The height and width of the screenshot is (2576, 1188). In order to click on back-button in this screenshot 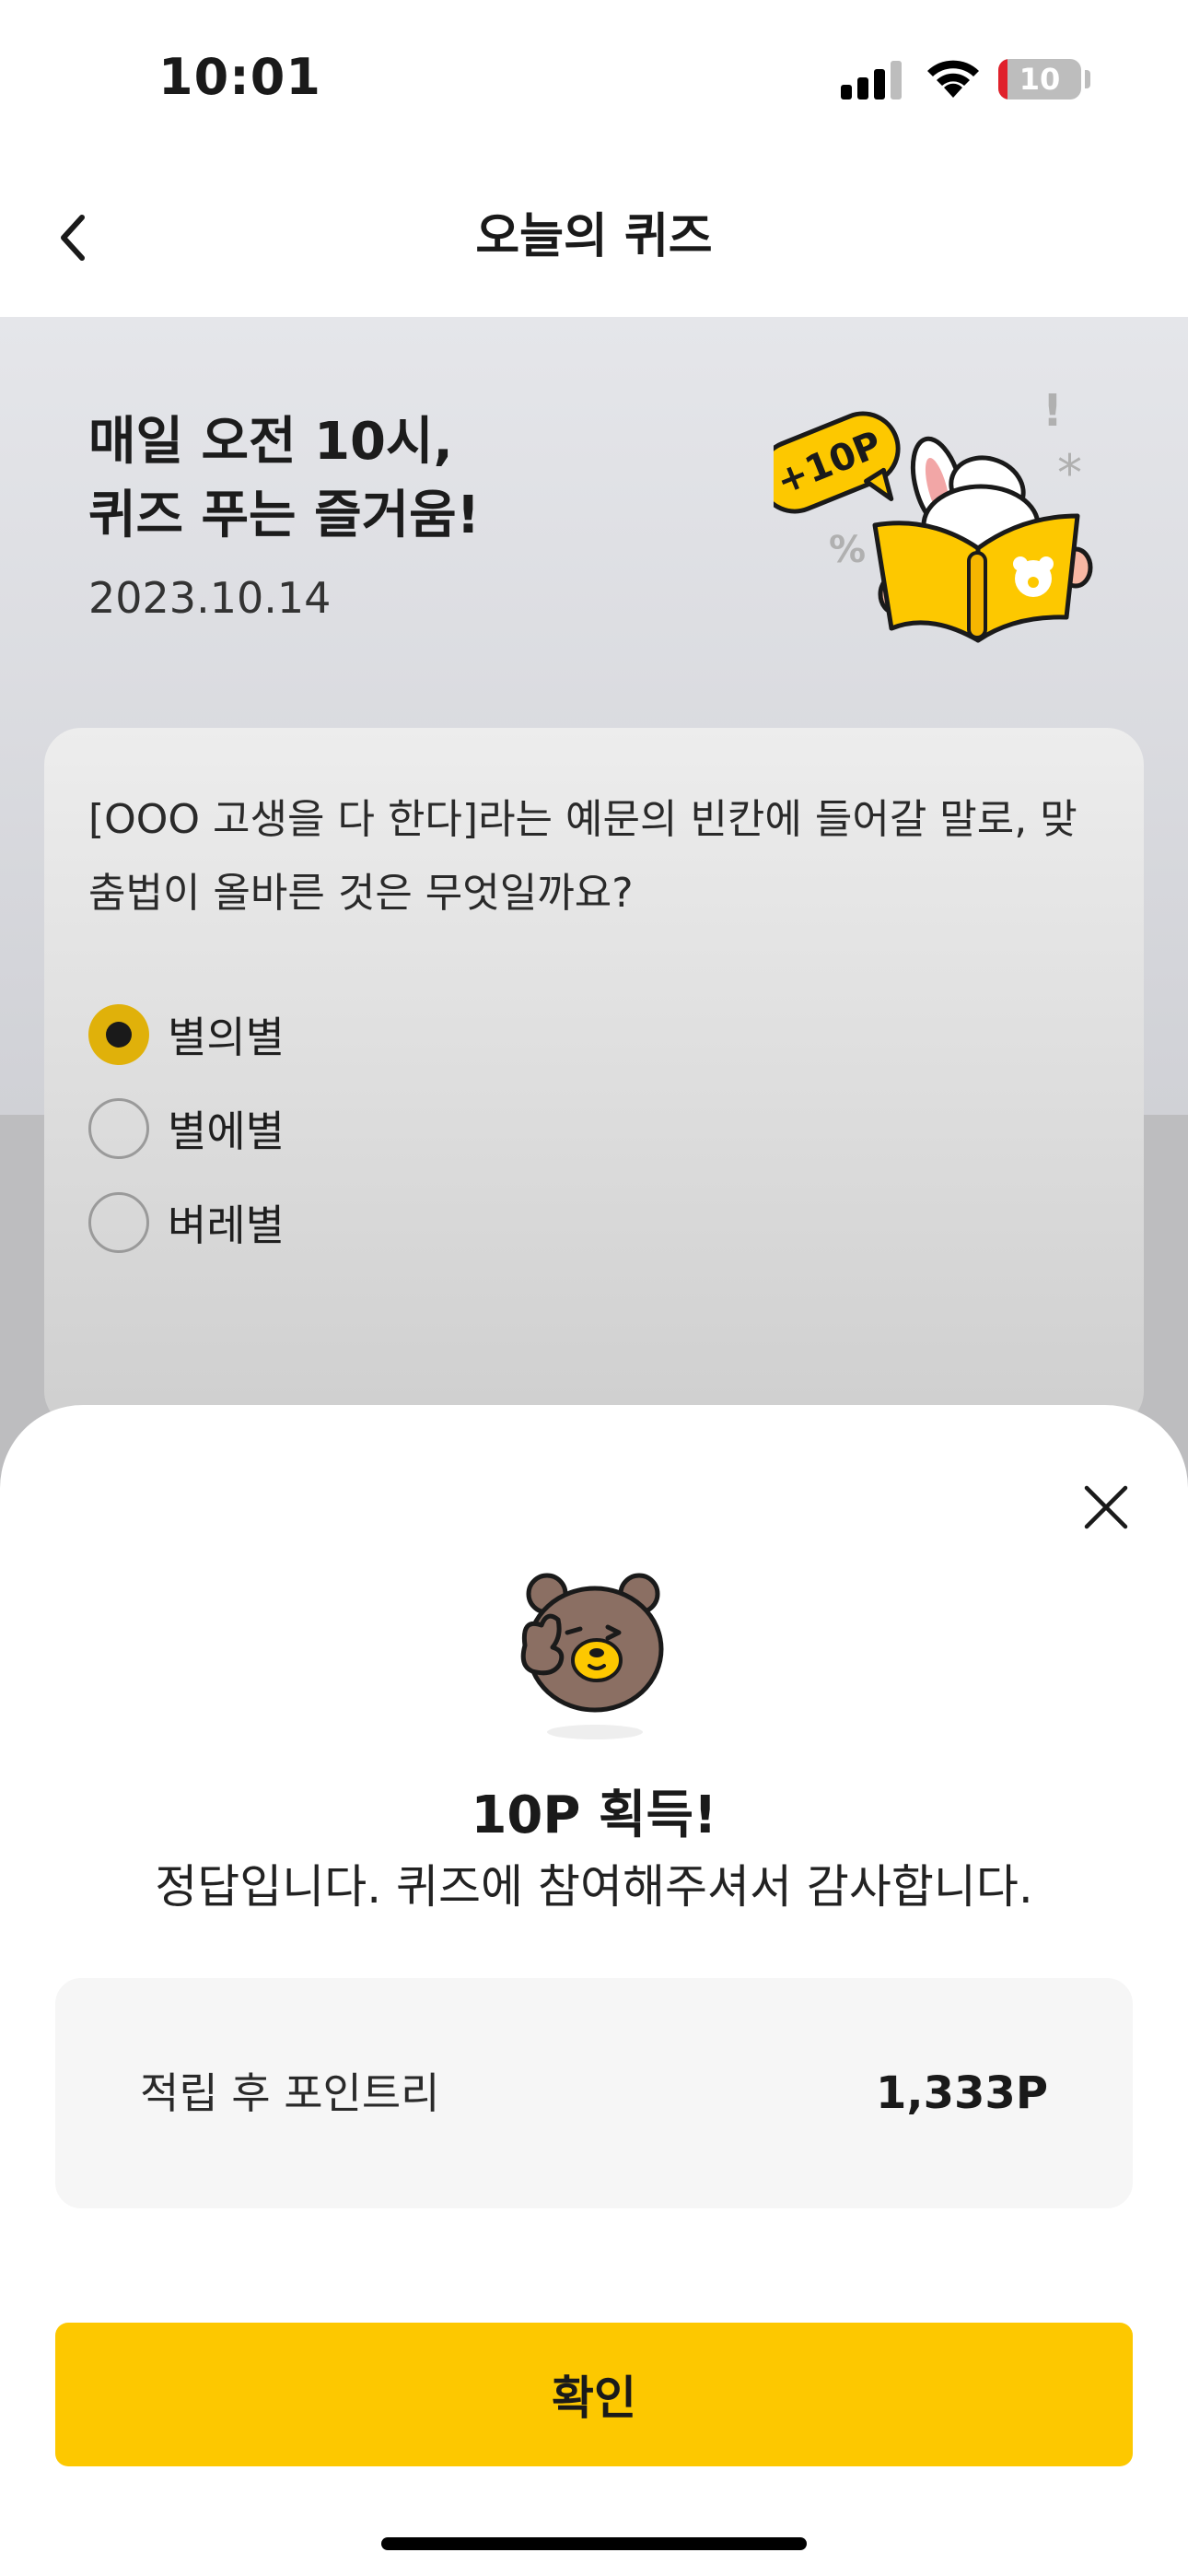, I will do `click(73, 238)`.